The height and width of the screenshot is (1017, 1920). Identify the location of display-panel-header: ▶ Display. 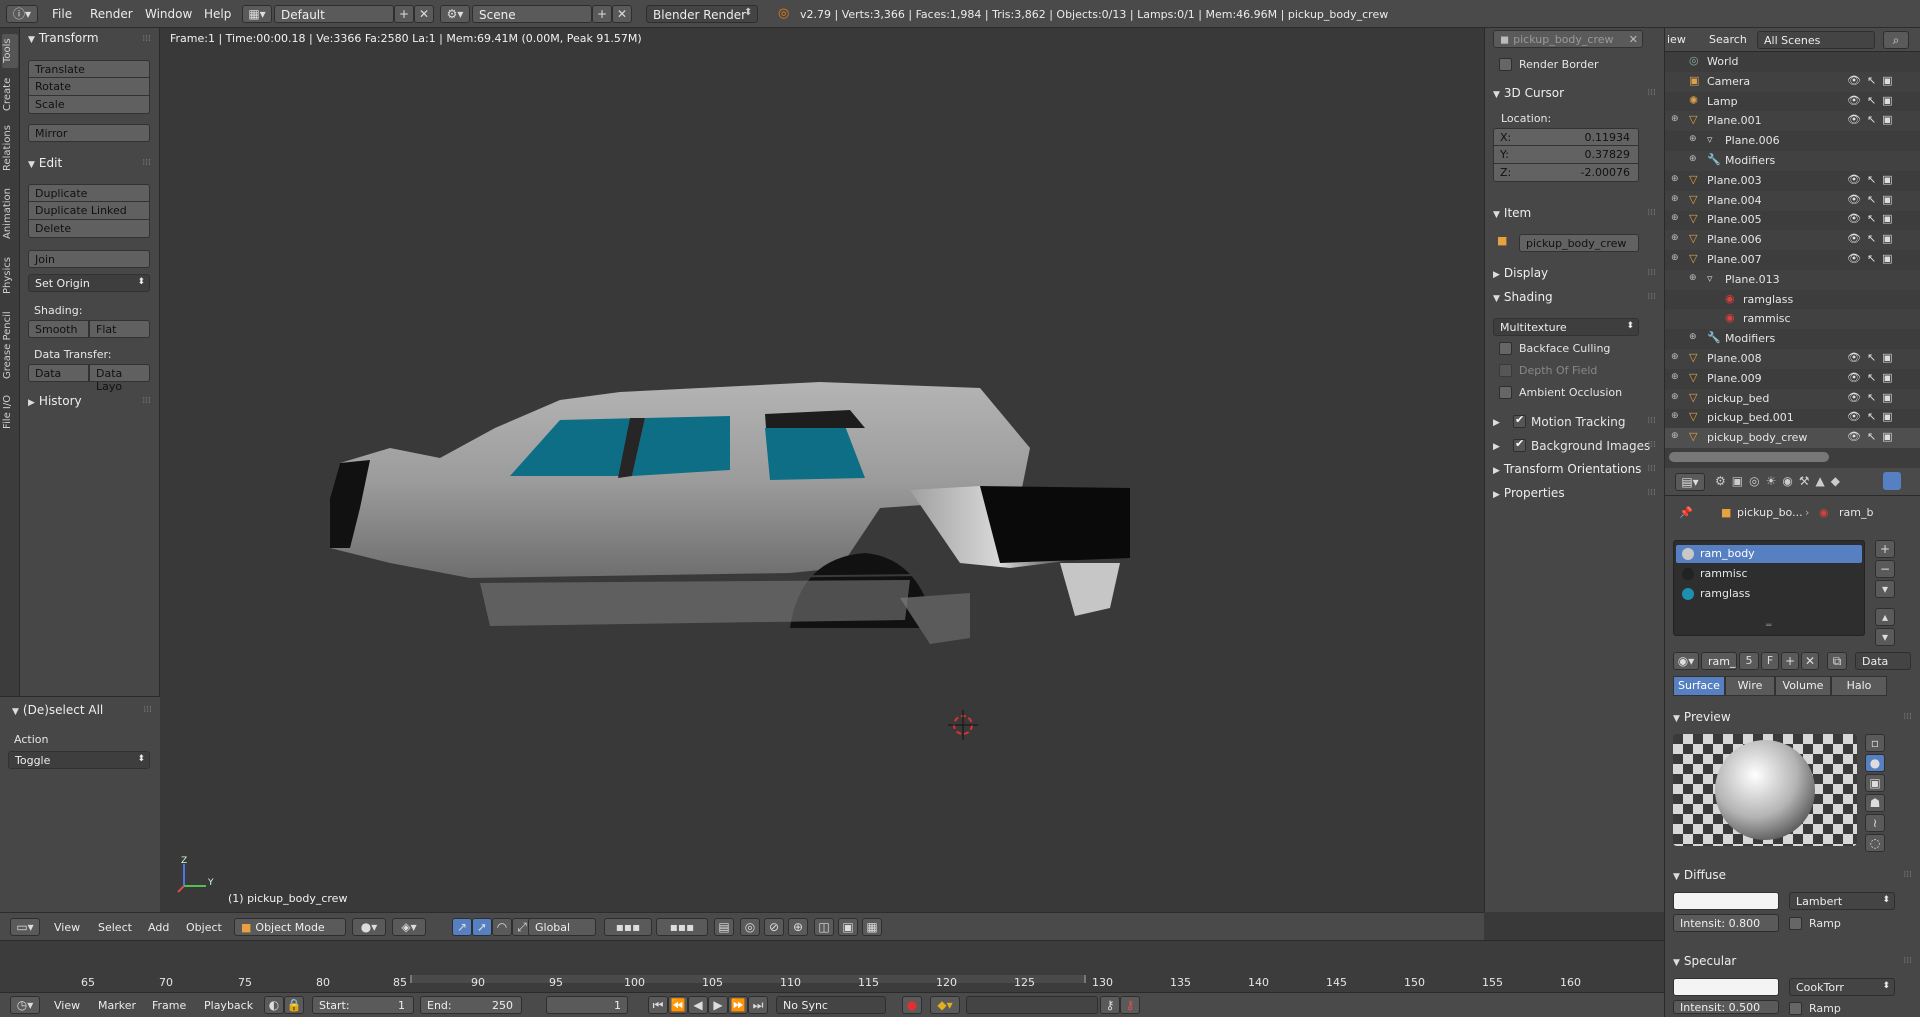
(1520, 273).